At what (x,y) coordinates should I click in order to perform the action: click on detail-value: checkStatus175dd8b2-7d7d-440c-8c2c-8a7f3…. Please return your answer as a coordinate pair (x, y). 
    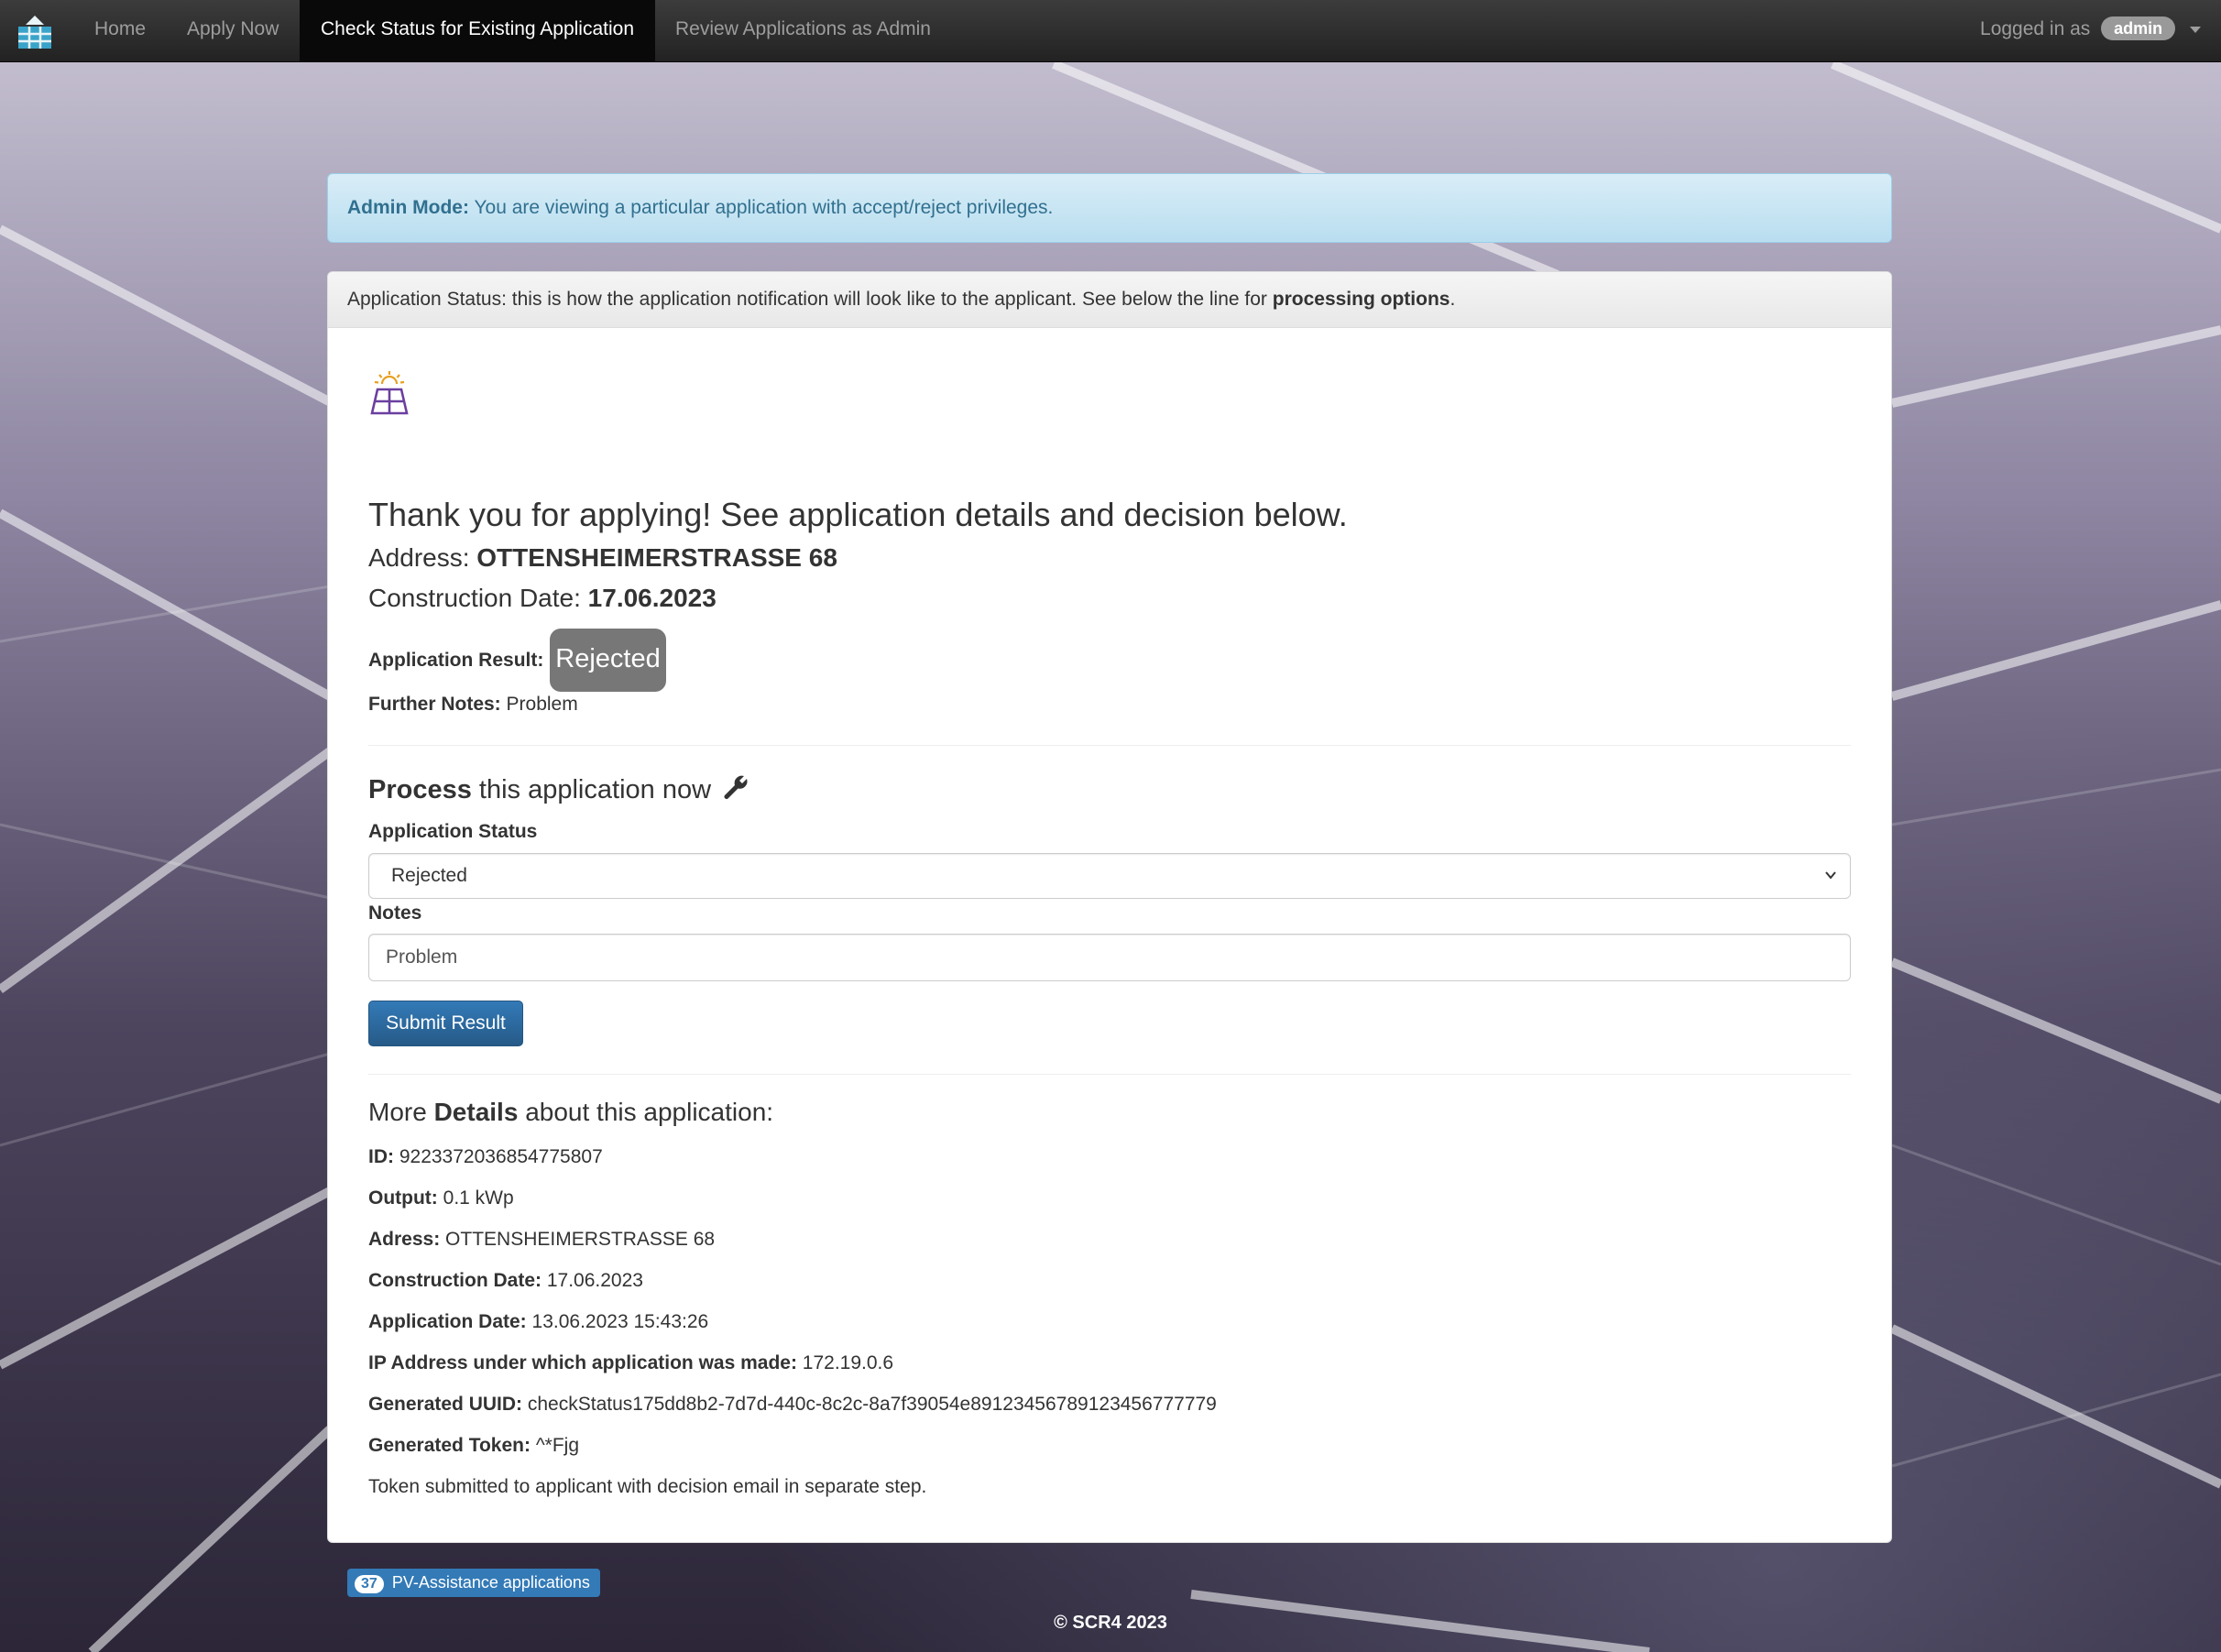
    Looking at the image, I should click on (872, 1404).